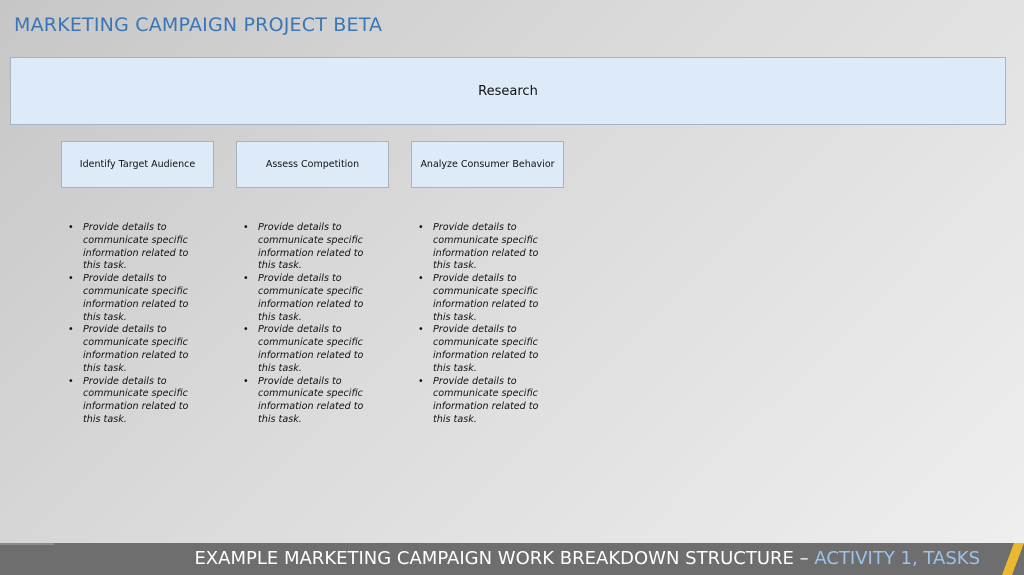 The image size is (1024, 575). I want to click on wbs-task-node-2: Assess Competition, so click(312, 164).